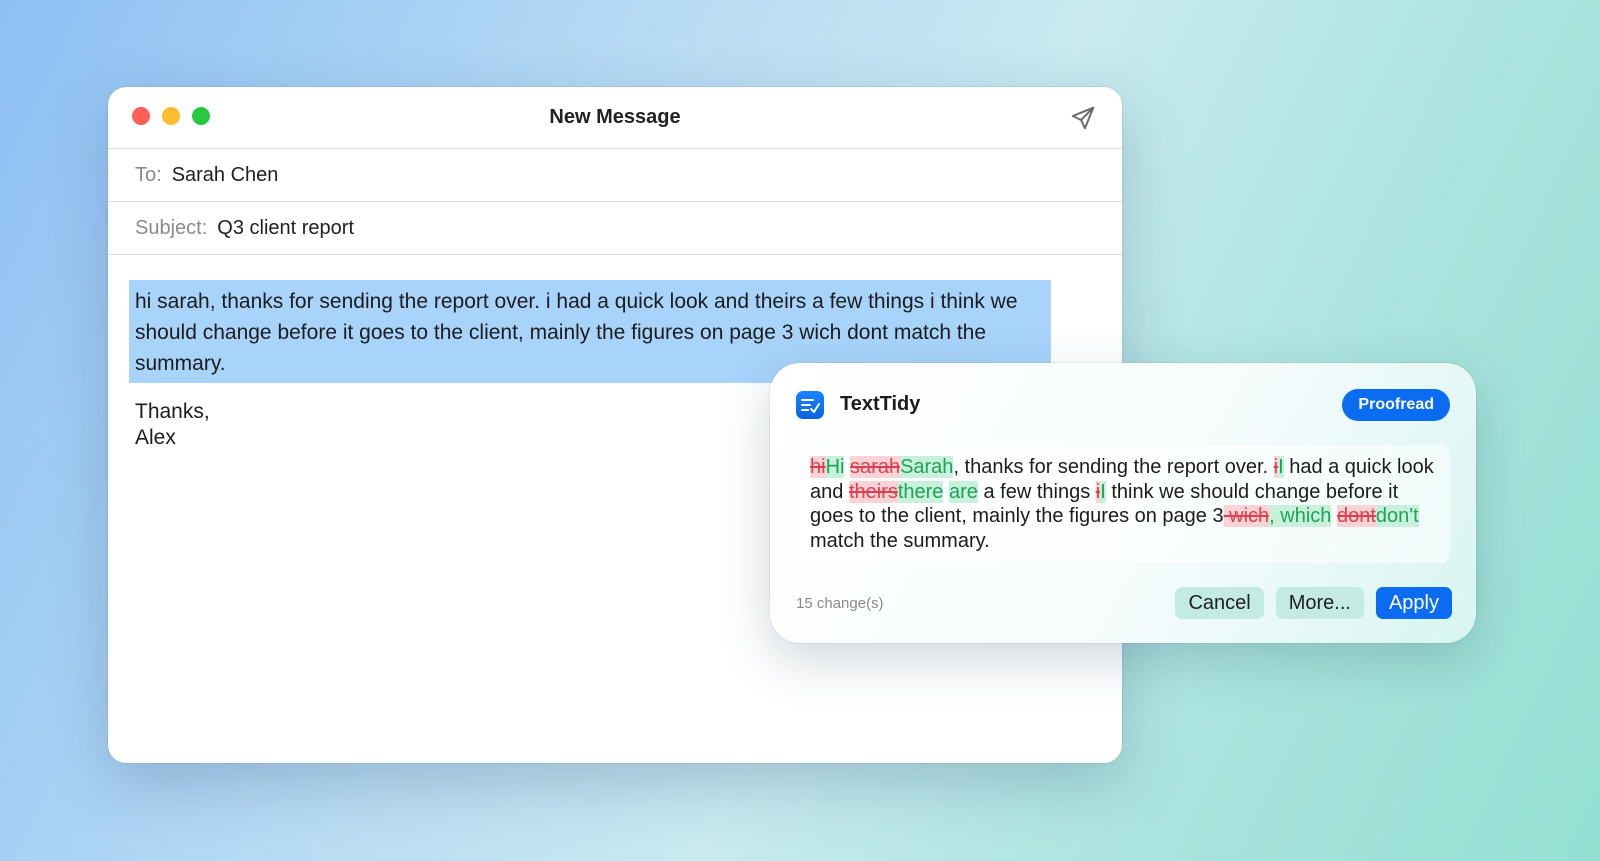  Describe the element at coordinates (810, 405) in the screenshot. I see `text-check-icon` at that location.